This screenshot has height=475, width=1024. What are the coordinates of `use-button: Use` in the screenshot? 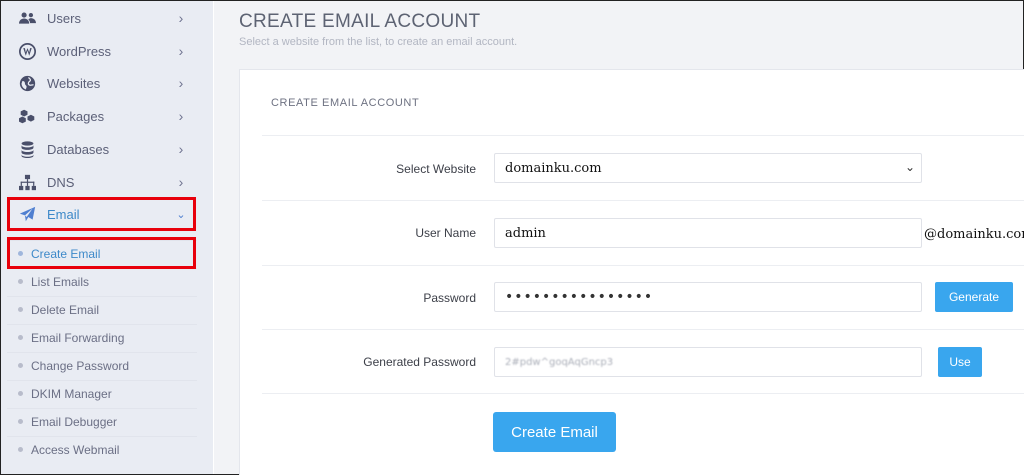 It's located at (960, 362).